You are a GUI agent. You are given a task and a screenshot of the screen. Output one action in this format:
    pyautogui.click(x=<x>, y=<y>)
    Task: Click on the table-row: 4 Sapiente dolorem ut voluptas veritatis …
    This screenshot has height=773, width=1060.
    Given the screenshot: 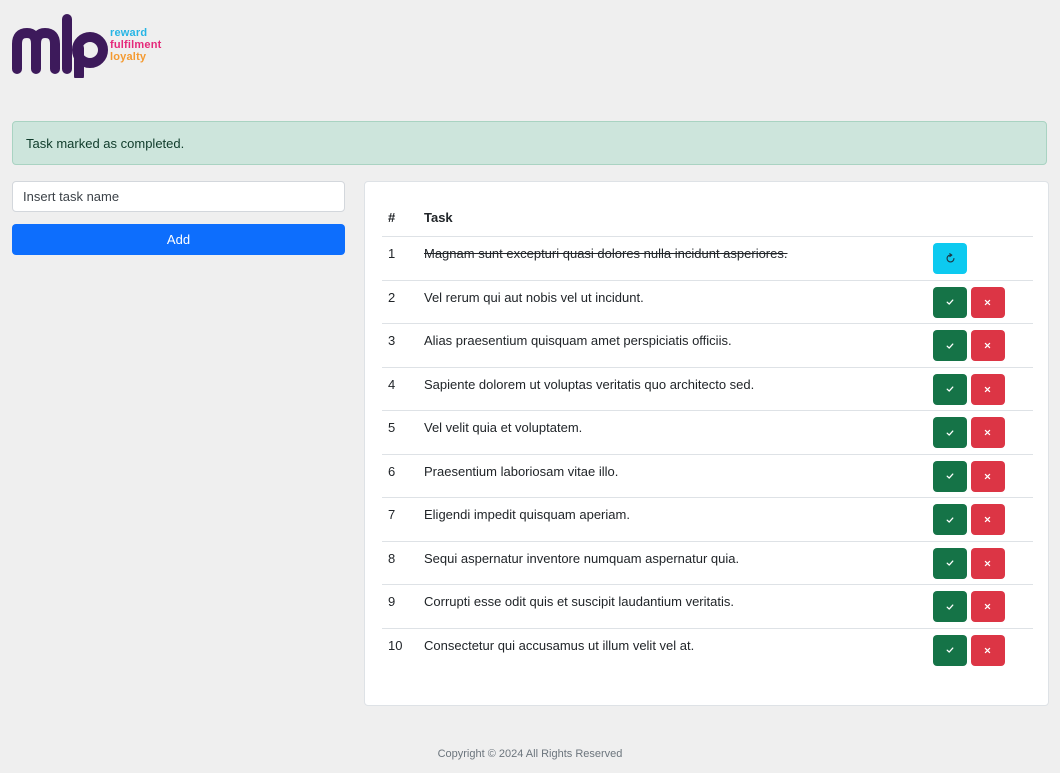 What is the action you would take?
    pyautogui.click(x=707, y=389)
    